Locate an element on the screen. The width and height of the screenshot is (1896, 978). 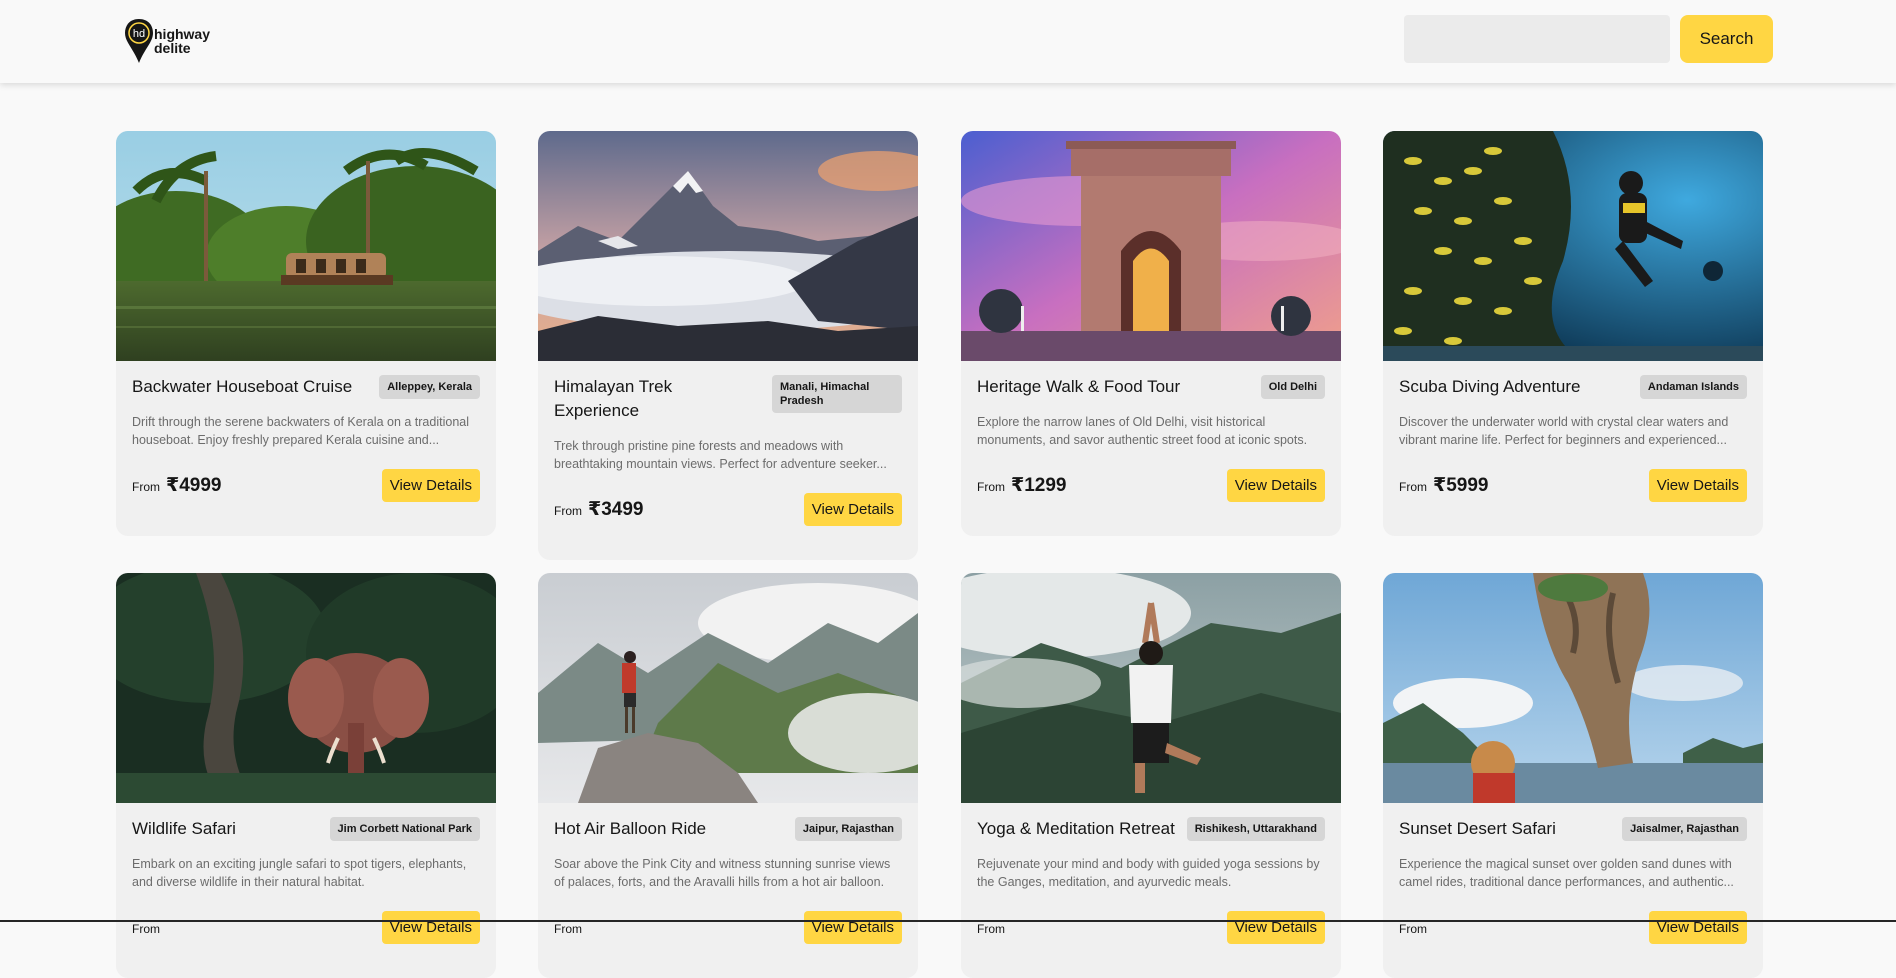
brand-name: highway delite is located at coordinates (182, 41).